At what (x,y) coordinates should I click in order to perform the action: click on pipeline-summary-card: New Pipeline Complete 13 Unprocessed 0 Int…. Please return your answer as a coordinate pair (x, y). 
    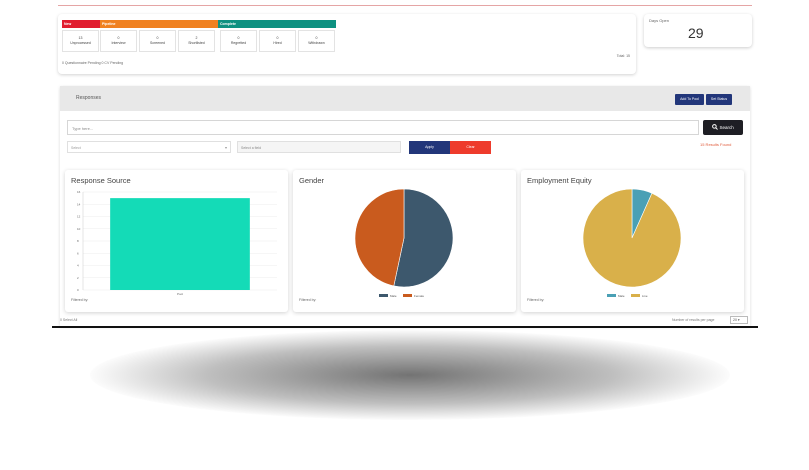
    Looking at the image, I should click on (347, 44).